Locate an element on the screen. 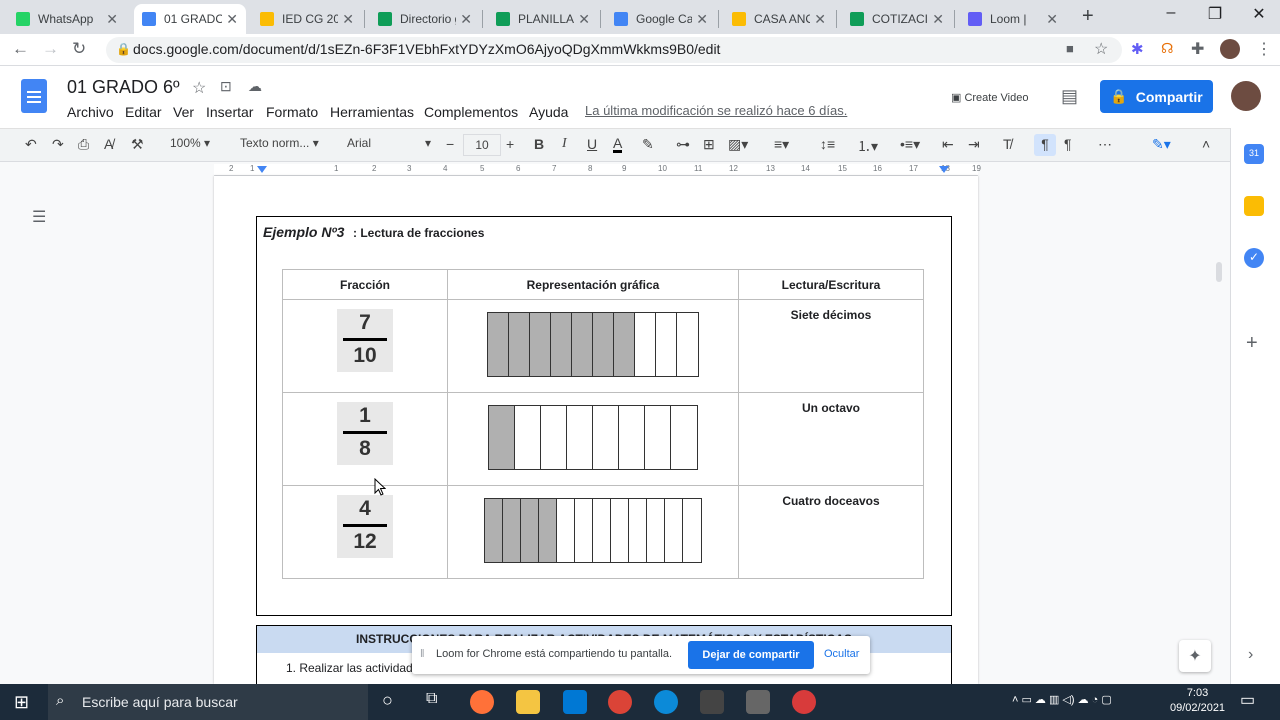  account-avatar is located at coordinates (1246, 96).